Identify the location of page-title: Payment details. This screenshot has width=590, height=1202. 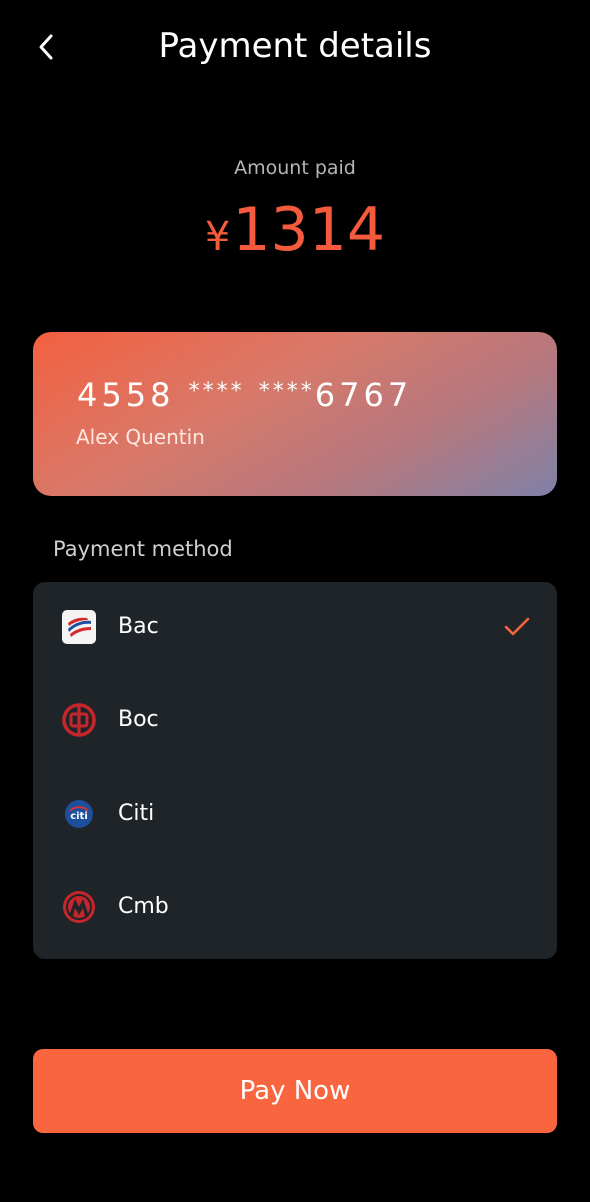
(295, 46).